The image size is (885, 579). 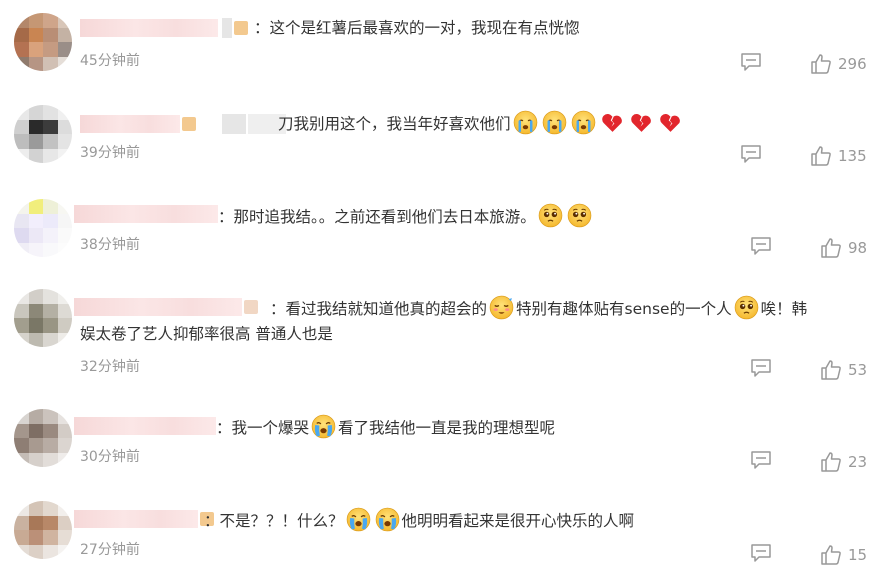 I want to click on like-button: 135, so click(x=838, y=156).